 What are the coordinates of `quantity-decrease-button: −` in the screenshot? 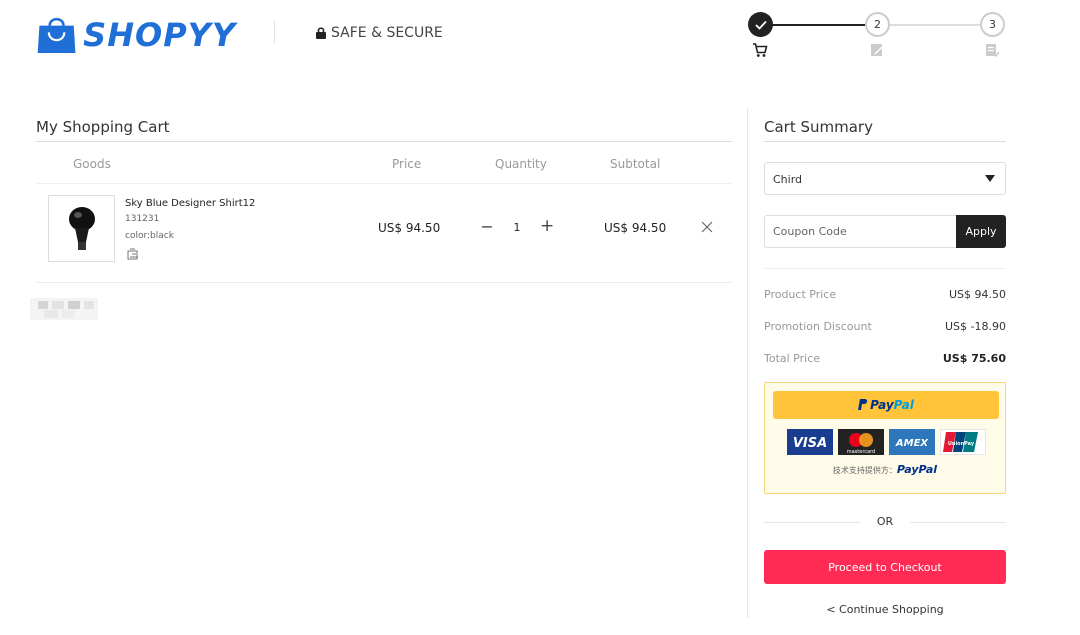 It's located at (487, 227).